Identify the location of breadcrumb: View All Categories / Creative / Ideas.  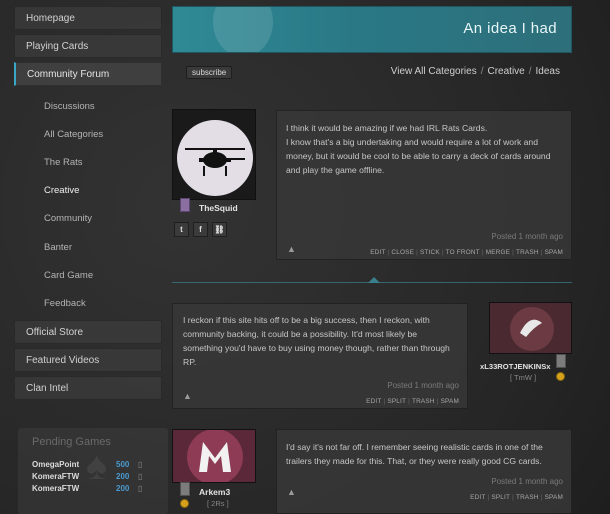
(475, 71).